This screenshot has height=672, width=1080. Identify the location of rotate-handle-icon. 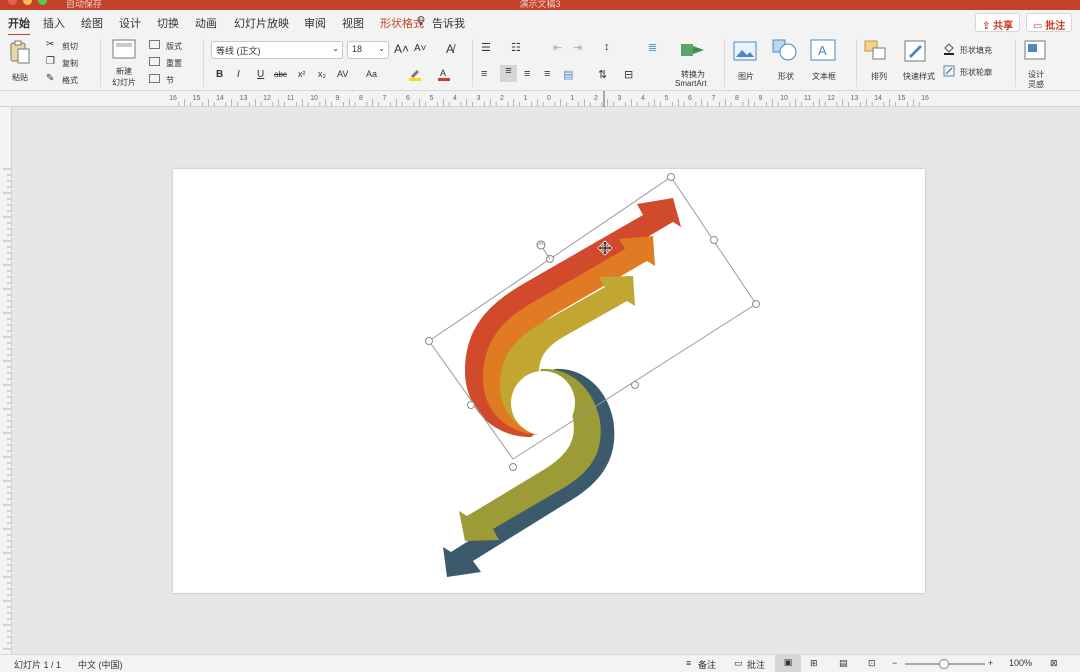
(541, 245).